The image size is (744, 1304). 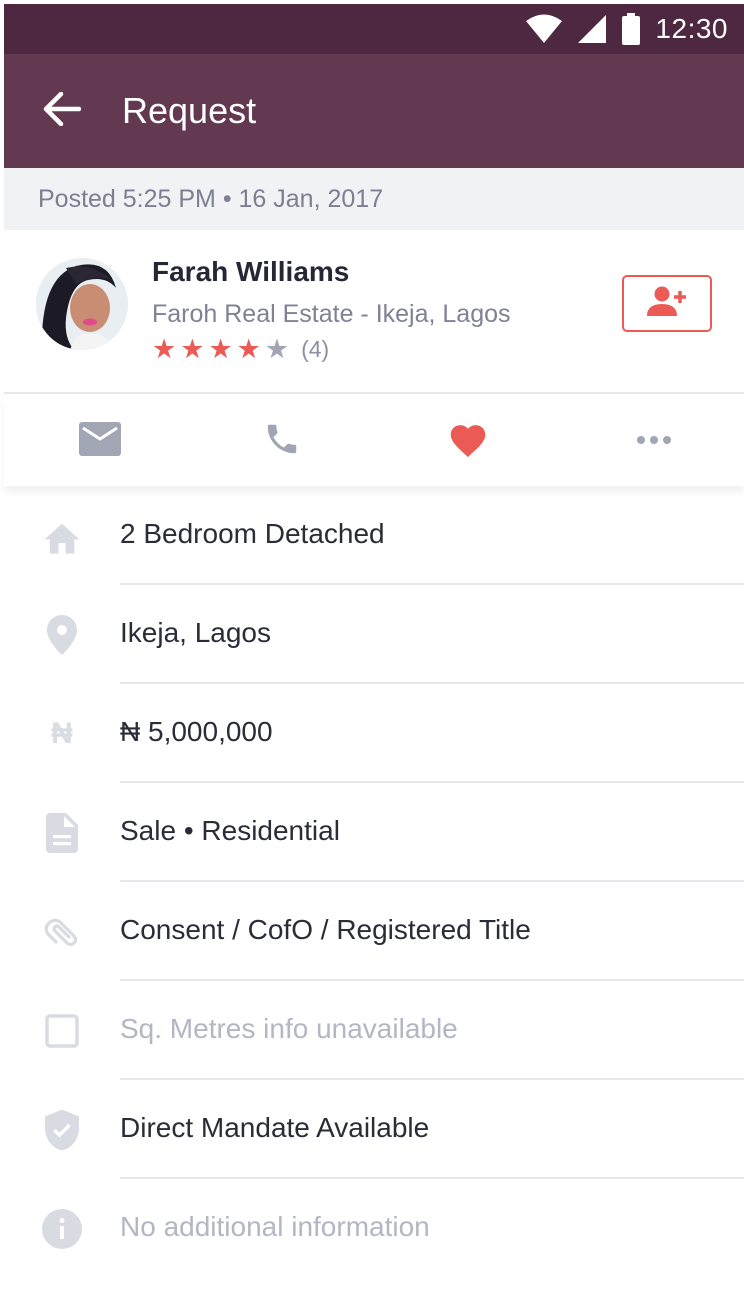 What do you see at coordinates (62, 635) in the screenshot?
I see `location-pin-icon` at bounding box center [62, 635].